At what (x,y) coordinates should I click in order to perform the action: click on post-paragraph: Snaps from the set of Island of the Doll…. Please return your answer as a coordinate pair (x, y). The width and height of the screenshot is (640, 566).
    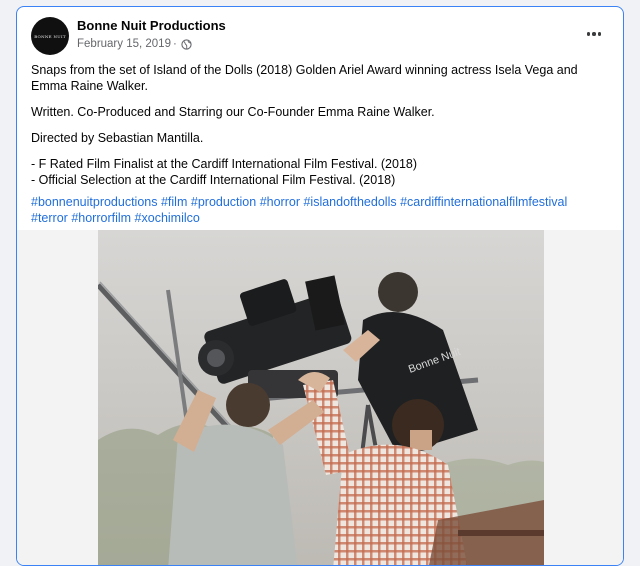
    Looking at the image, I should click on (304, 78).